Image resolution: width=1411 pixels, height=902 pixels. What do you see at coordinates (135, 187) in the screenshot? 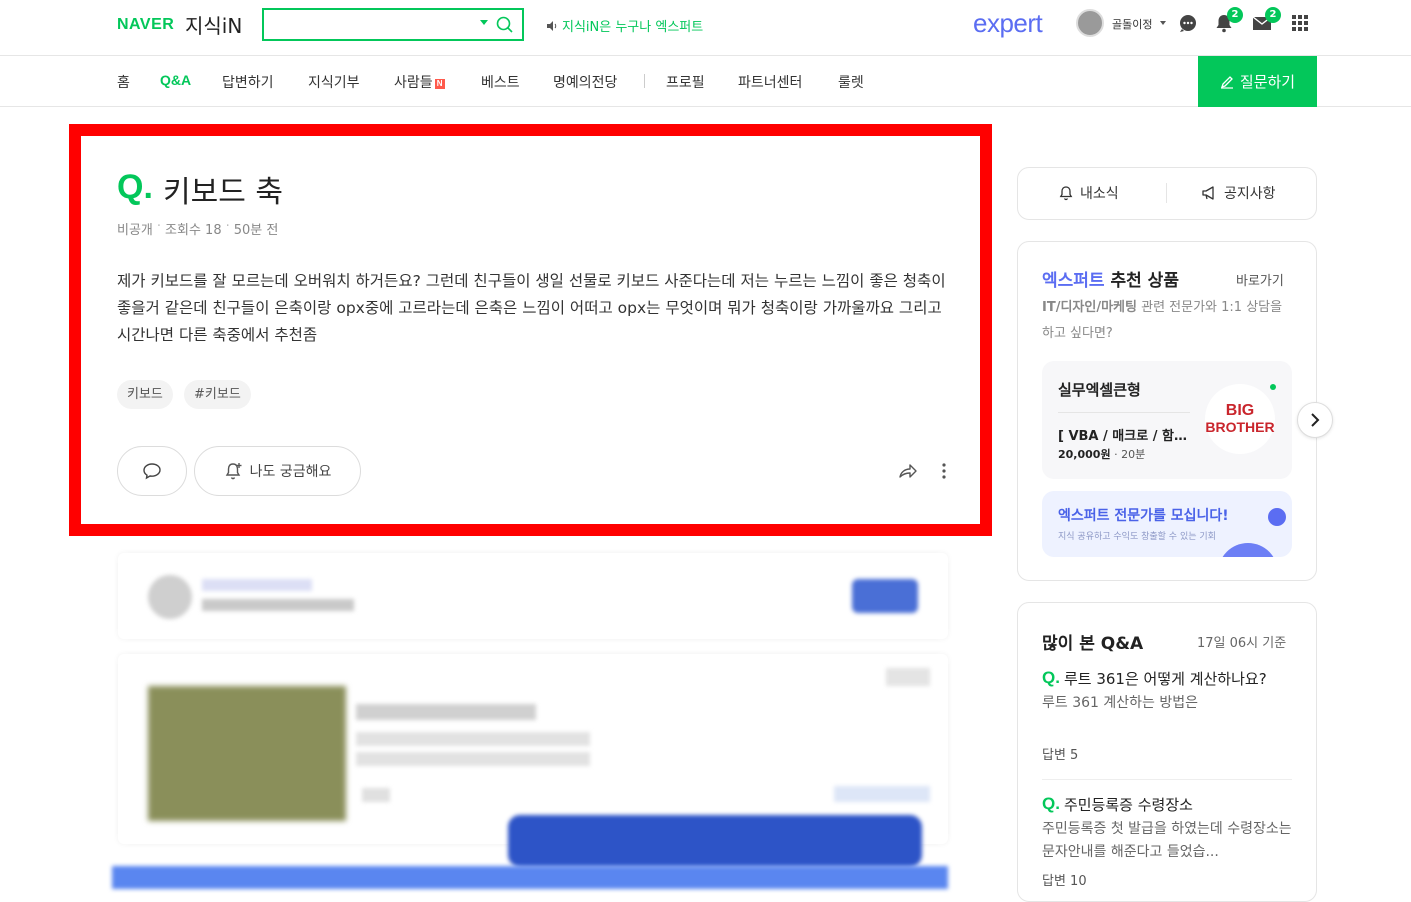
I see `question-q-mark: Q.` at bounding box center [135, 187].